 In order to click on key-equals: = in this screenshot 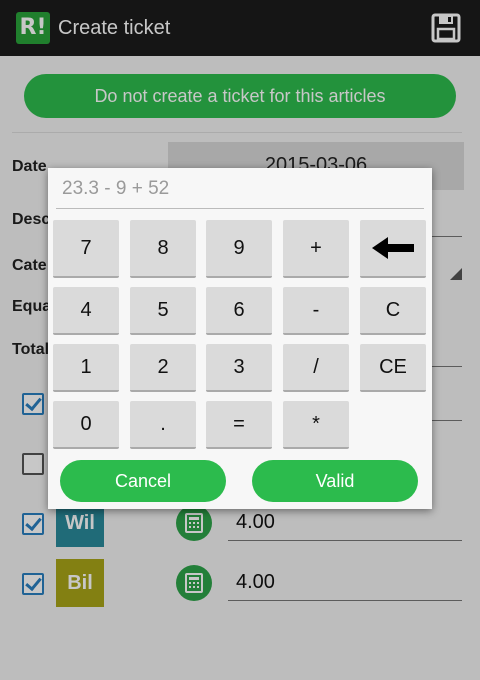, I will do `click(239, 425)`.